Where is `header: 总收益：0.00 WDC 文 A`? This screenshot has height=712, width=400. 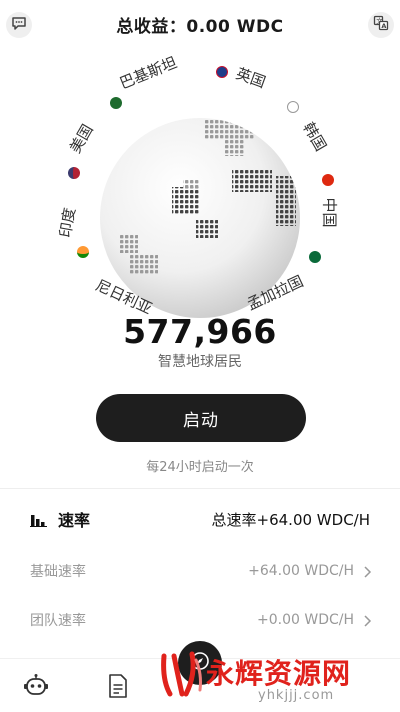 header: 总收益：0.00 WDC 文 A is located at coordinates (200, 25).